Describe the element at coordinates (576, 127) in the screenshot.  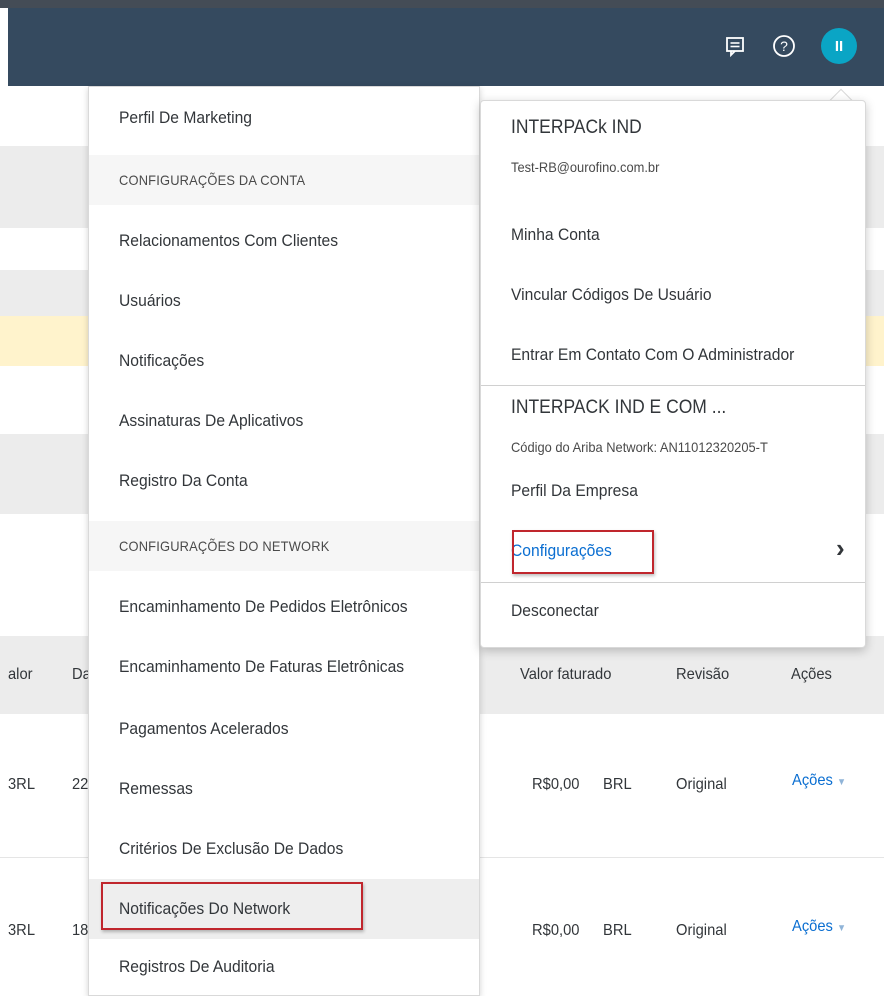
I see `user-company-name: INTERPACk IND` at that location.